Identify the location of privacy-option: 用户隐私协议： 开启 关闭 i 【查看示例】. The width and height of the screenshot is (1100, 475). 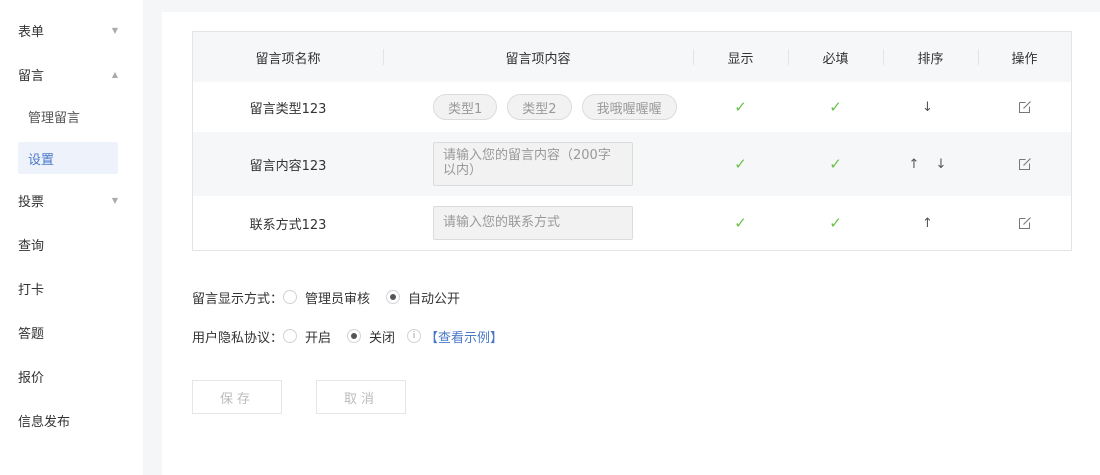
(347, 336).